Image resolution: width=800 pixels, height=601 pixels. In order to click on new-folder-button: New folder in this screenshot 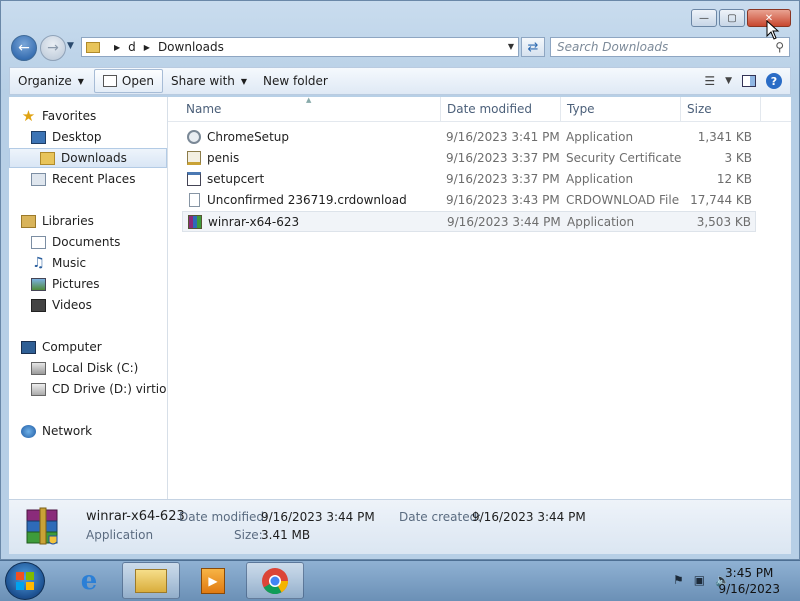, I will do `click(295, 81)`.